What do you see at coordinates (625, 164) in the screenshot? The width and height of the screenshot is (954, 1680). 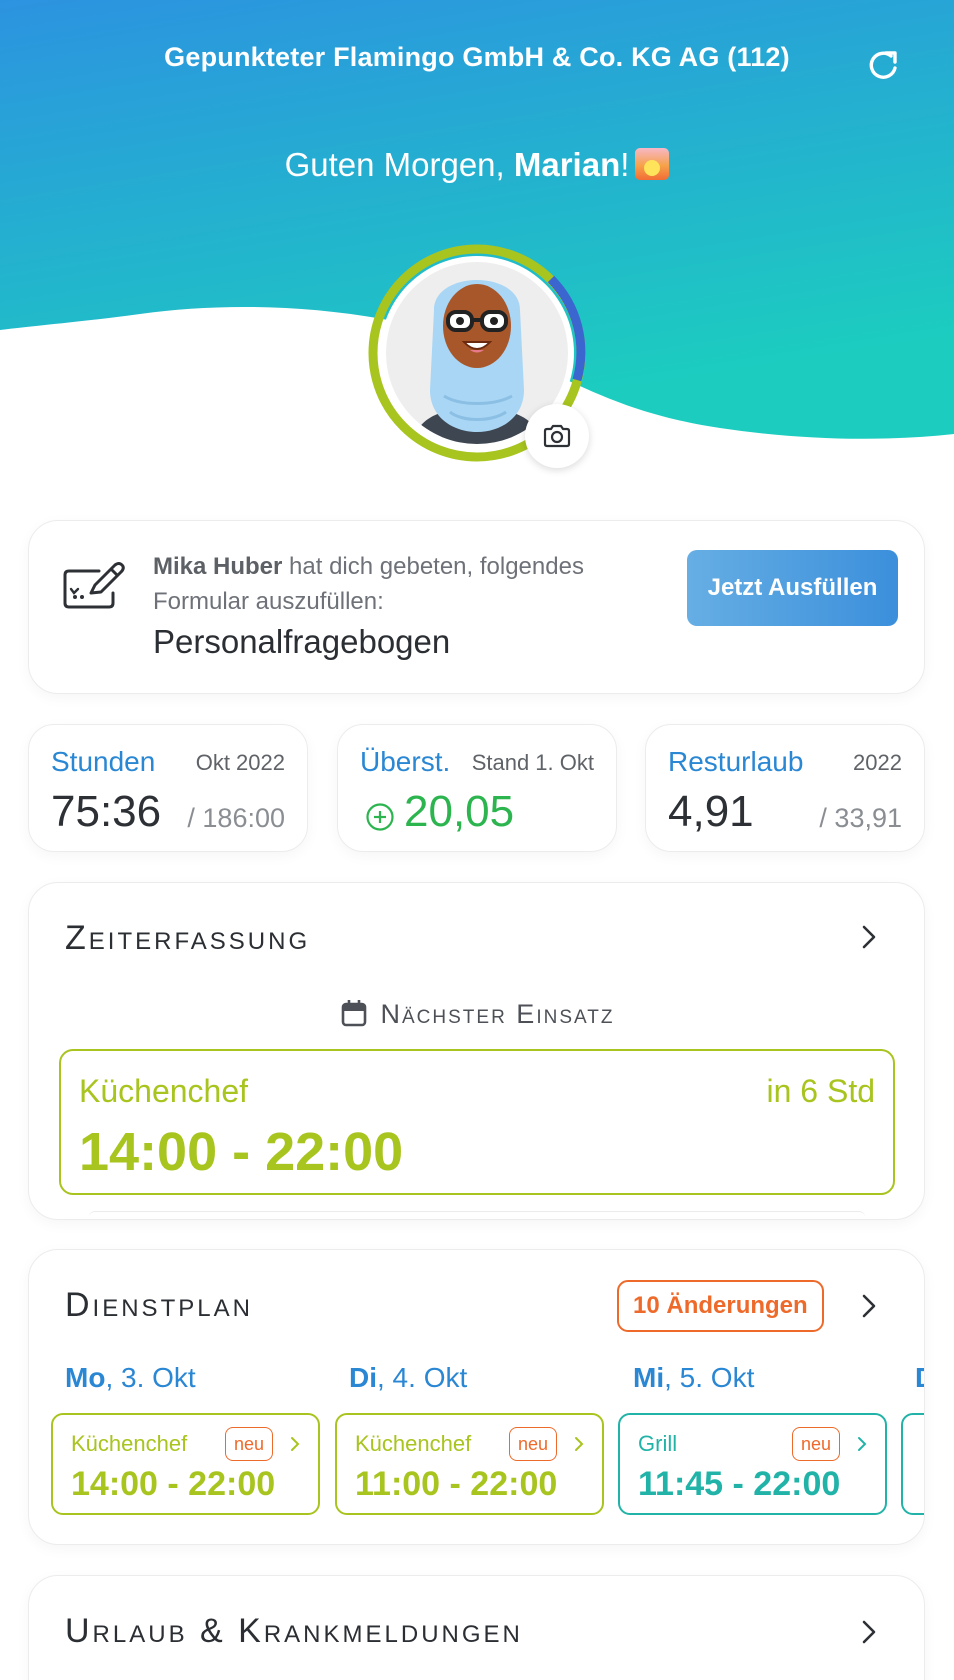 I see `greeting-suffix: !` at bounding box center [625, 164].